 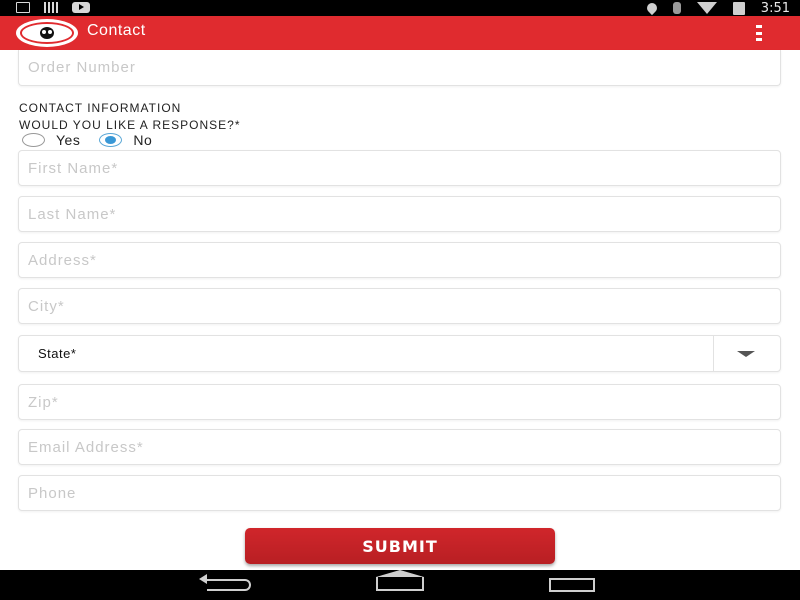 I want to click on download-icon, so click(x=23, y=7).